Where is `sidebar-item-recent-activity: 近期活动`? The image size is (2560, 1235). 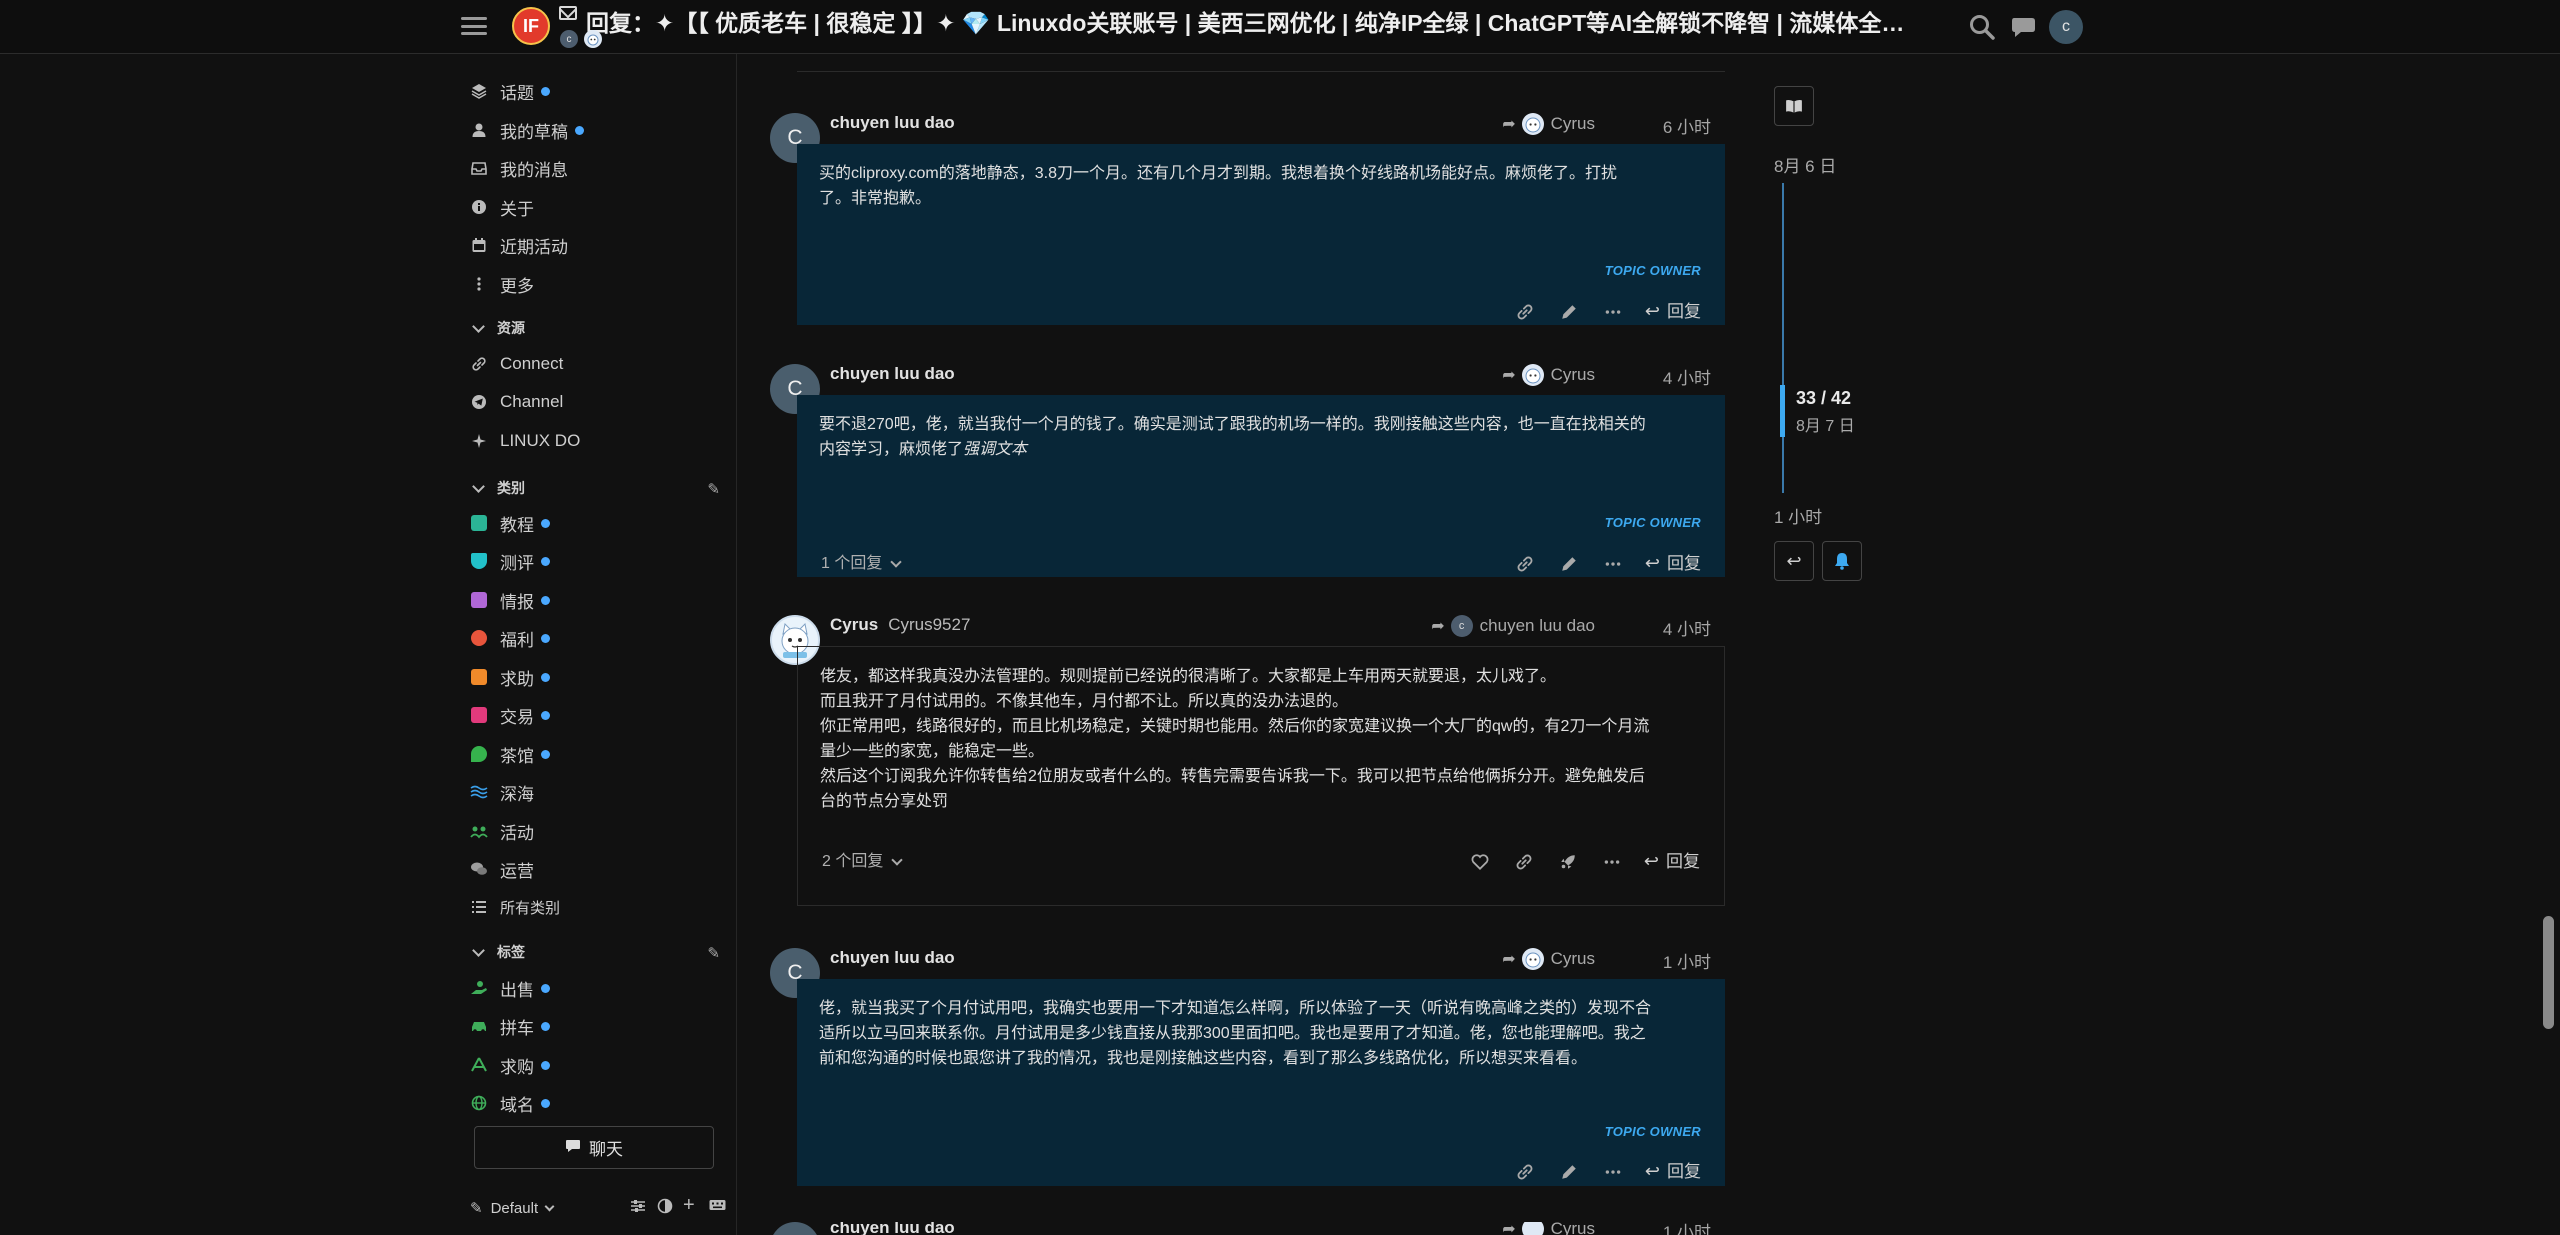 sidebar-item-recent-activity: 近期活动 is located at coordinates (595, 245).